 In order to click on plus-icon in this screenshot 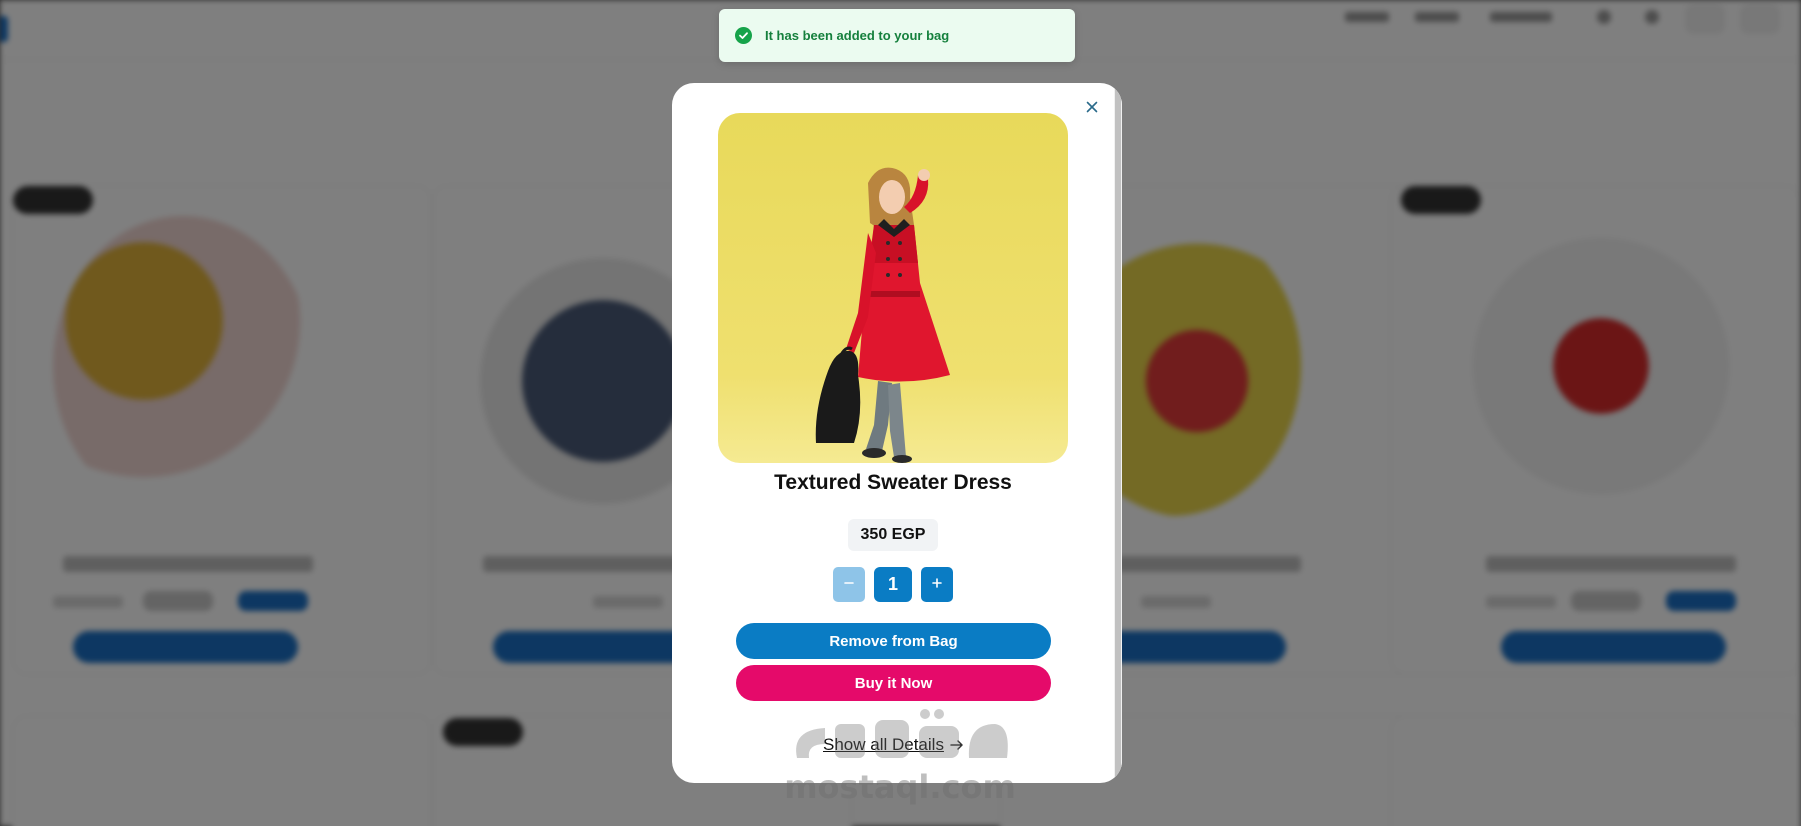, I will do `click(937, 585)`.